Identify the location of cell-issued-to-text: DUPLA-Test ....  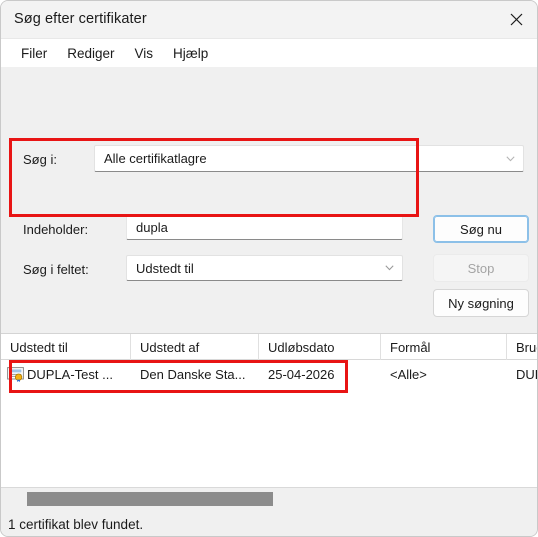
(70, 374).